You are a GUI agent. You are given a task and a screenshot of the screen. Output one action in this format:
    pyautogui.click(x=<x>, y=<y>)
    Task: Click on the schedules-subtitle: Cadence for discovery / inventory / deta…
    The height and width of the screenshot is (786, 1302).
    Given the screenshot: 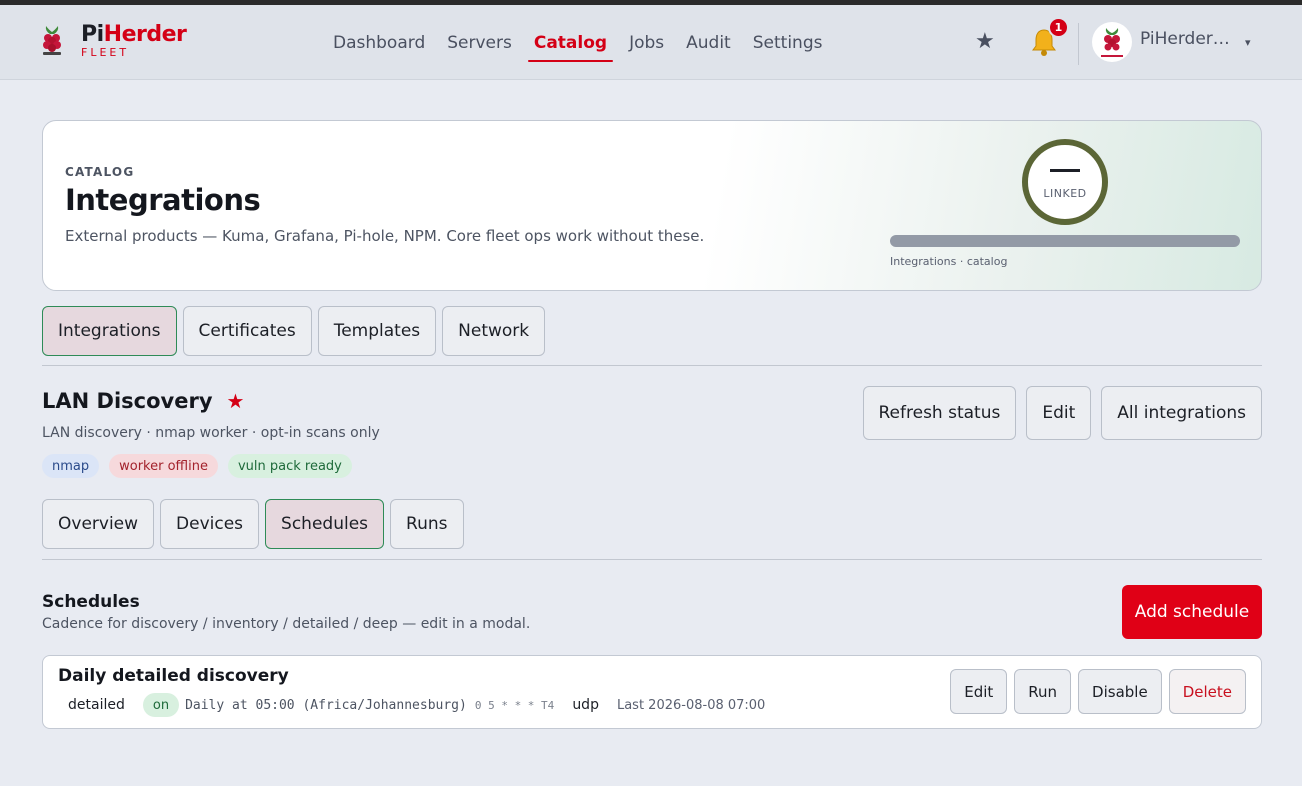 What is the action you would take?
    pyautogui.click(x=286, y=624)
    